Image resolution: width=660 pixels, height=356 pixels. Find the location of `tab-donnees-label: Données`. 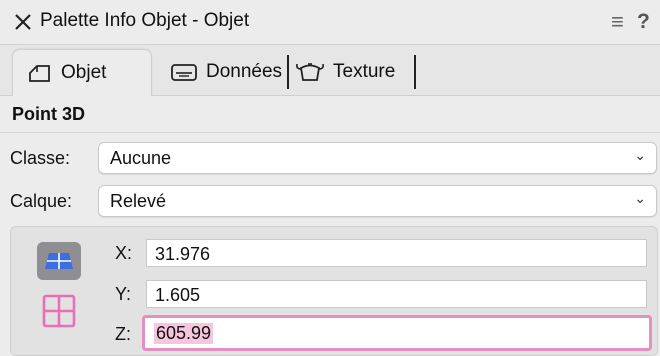

tab-donnees-label: Données is located at coordinates (244, 71).